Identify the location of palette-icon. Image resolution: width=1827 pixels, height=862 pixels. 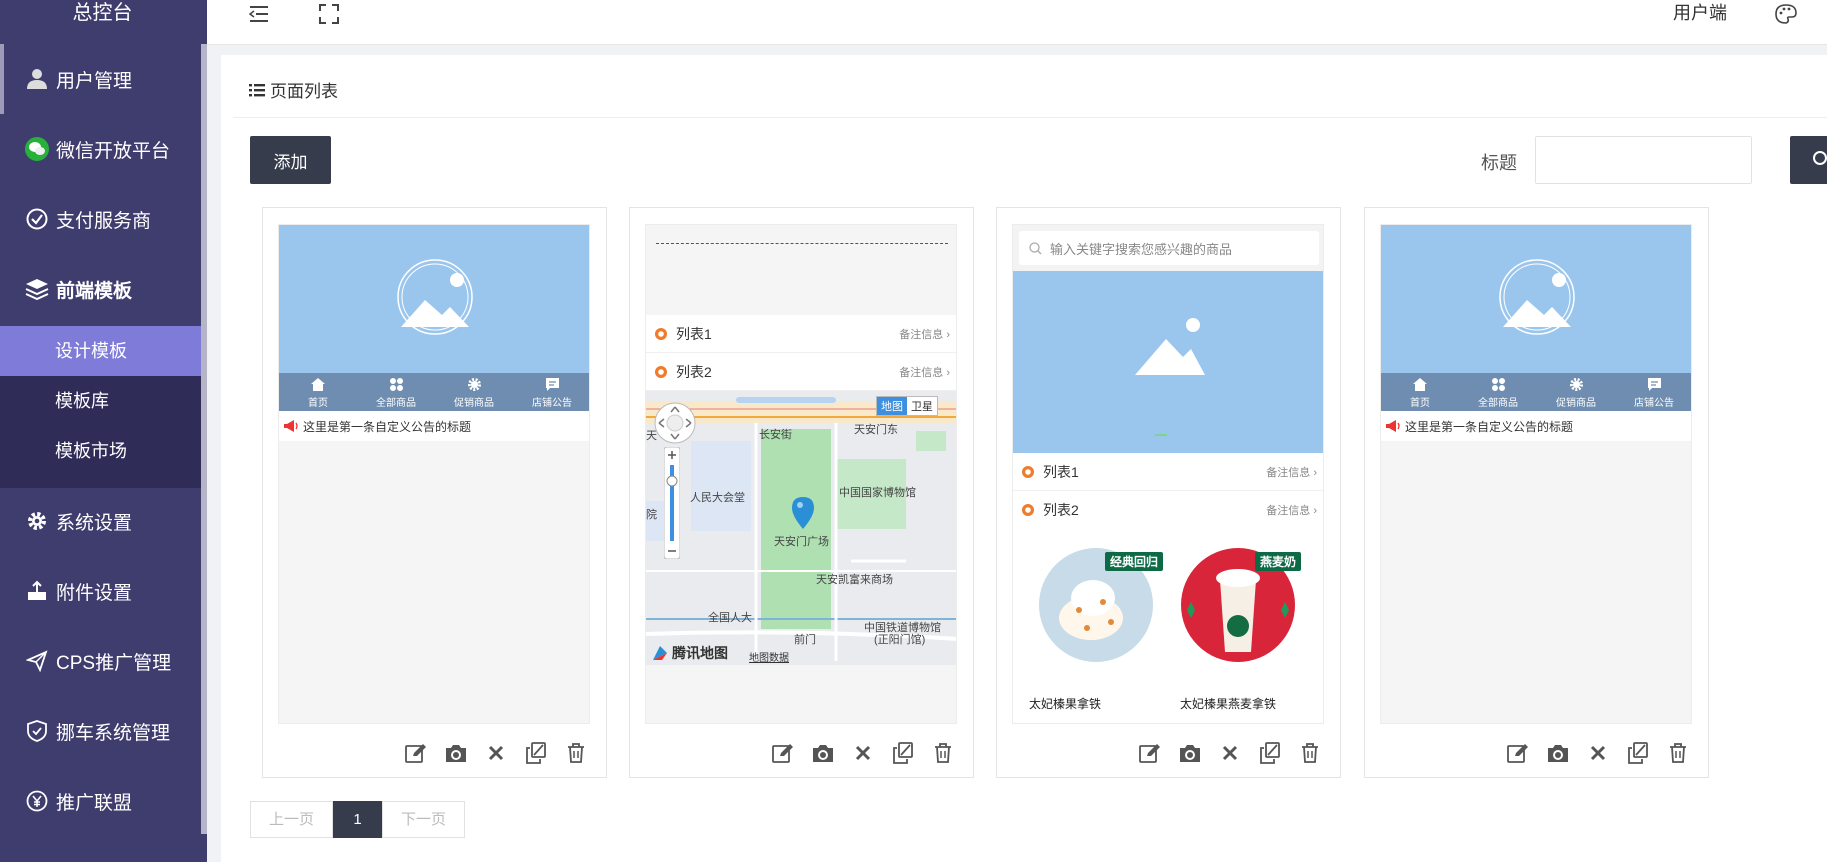
(1786, 14).